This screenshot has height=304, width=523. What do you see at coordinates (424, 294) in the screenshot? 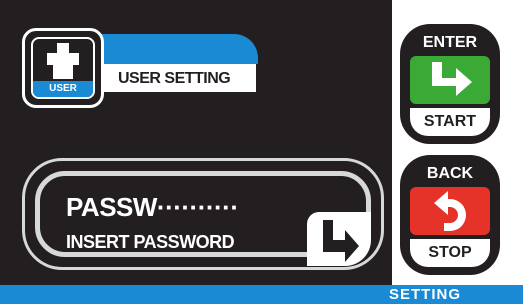
I see `footer-title: SETTING` at bounding box center [424, 294].